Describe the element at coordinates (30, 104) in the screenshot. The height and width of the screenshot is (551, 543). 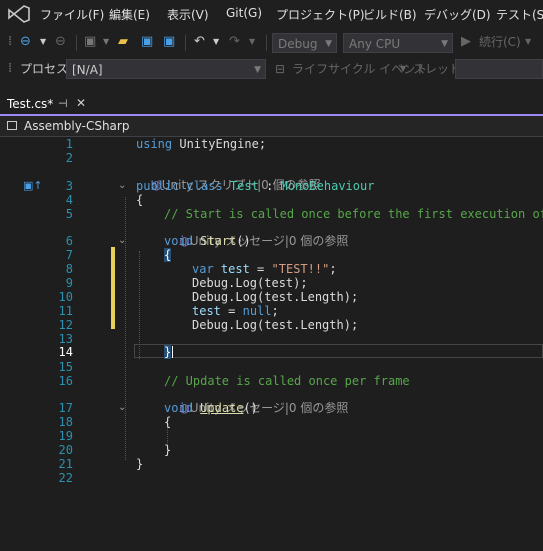
I see `tab-title: Test.cs*` at that location.